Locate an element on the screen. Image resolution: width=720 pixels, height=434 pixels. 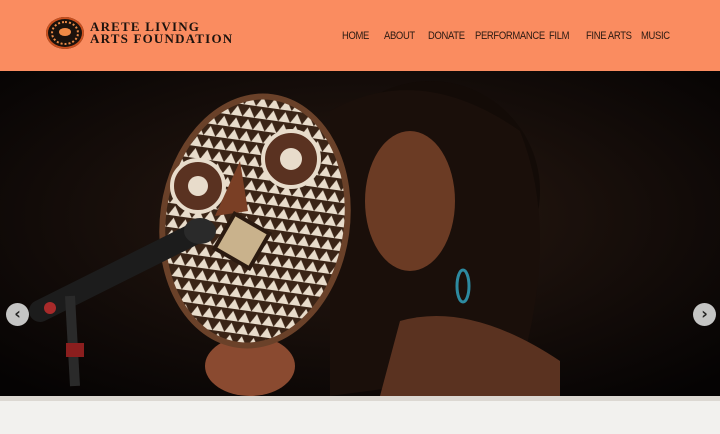
nav-donate: DONATE is located at coordinates (446, 36).